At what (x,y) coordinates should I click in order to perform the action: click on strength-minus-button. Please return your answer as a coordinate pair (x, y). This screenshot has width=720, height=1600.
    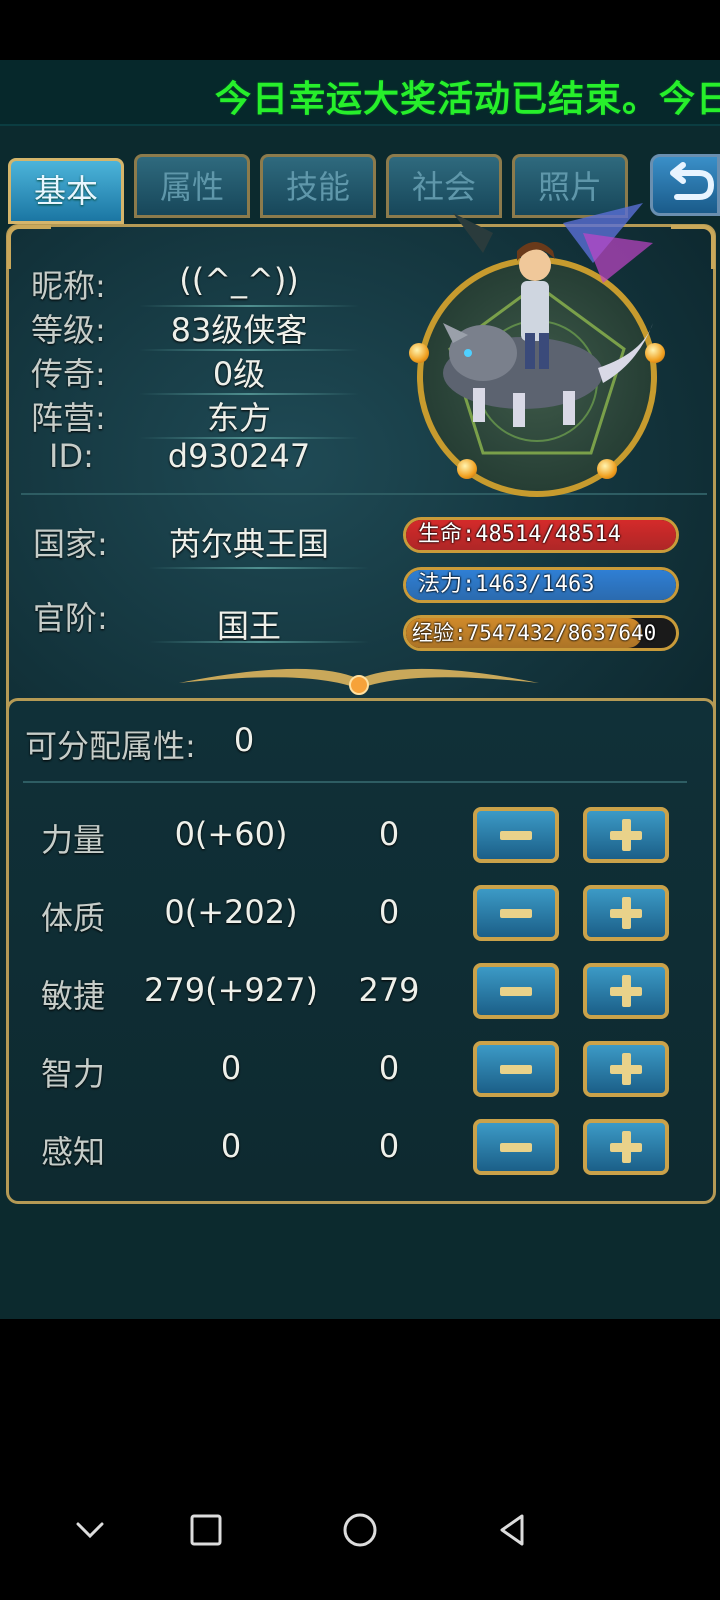
    Looking at the image, I should click on (516, 835).